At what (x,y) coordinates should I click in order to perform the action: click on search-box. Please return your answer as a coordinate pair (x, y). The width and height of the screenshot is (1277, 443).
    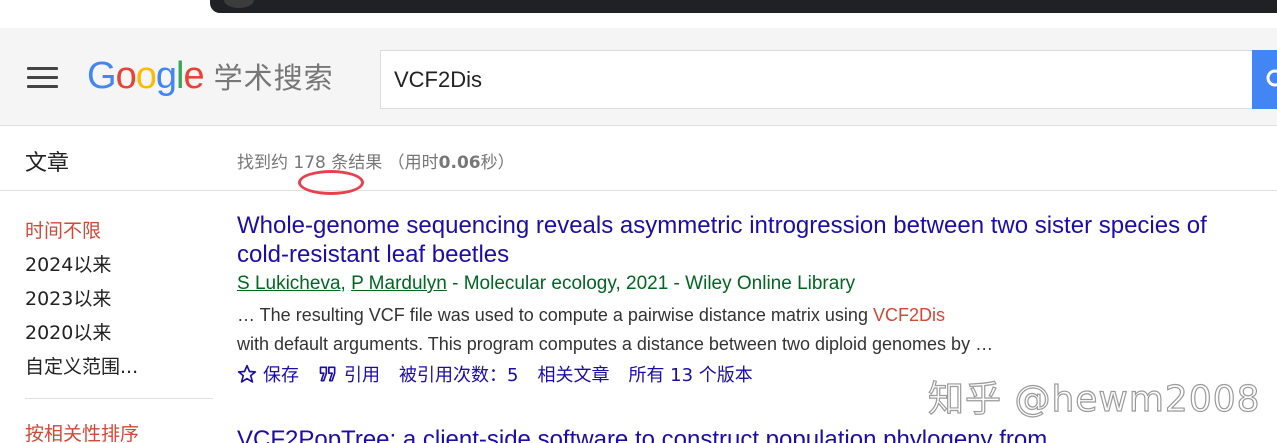
    Looking at the image, I should click on (817, 79).